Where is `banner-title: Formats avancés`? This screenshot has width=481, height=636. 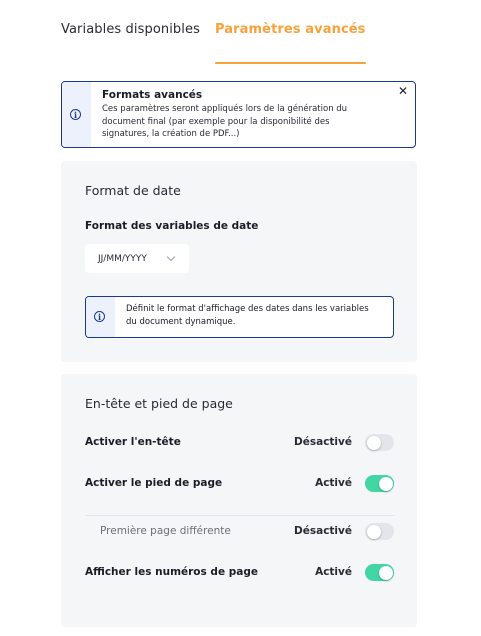
banner-title: Formats avancés is located at coordinates (152, 95).